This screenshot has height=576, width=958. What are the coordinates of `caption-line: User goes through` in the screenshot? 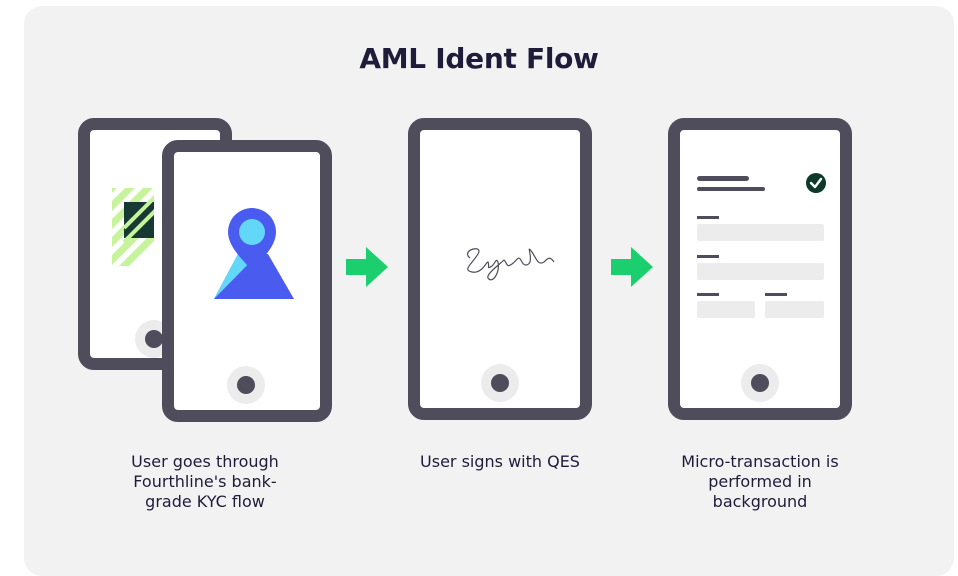 It's located at (205, 461).